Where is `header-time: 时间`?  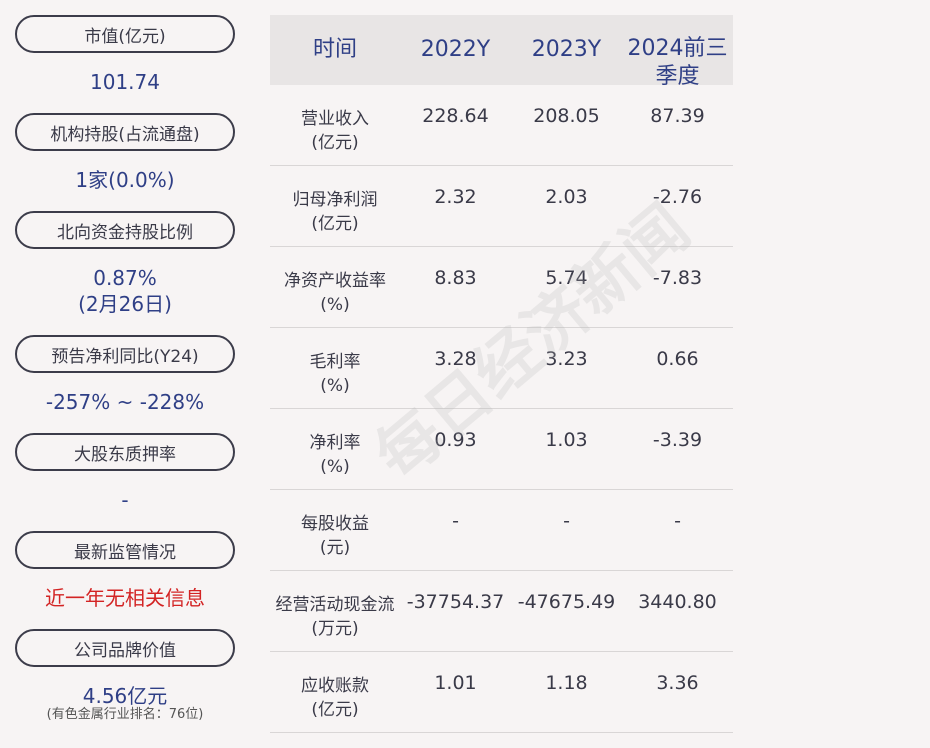 header-time: 时间 is located at coordinates (334, 49).